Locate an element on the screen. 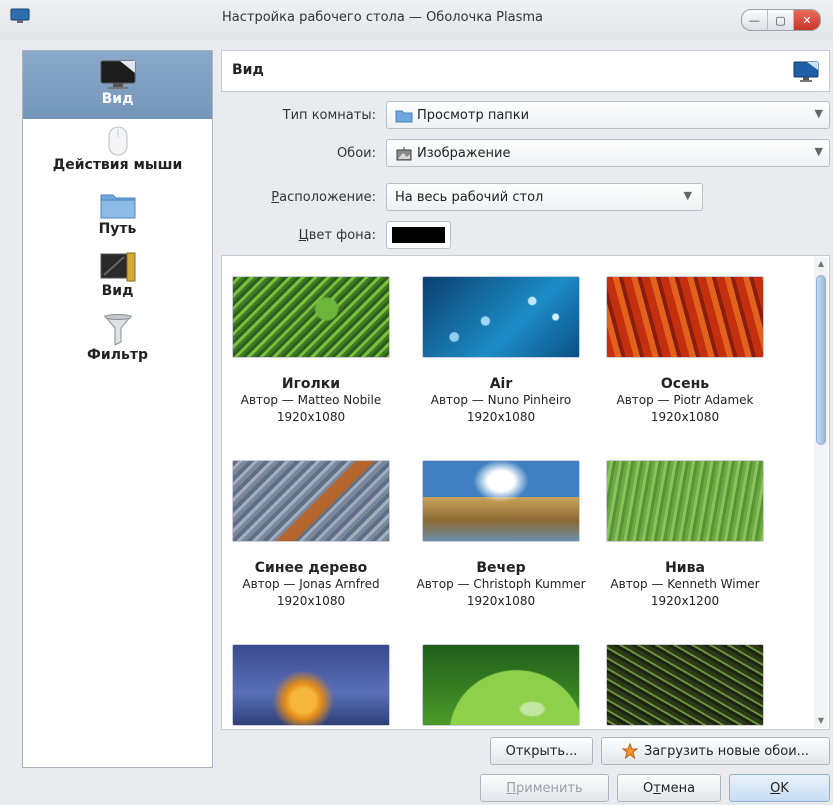 This screenshot has width=833, height=805. sidebar-item-path: Путь is located at coordinates (117, 213).